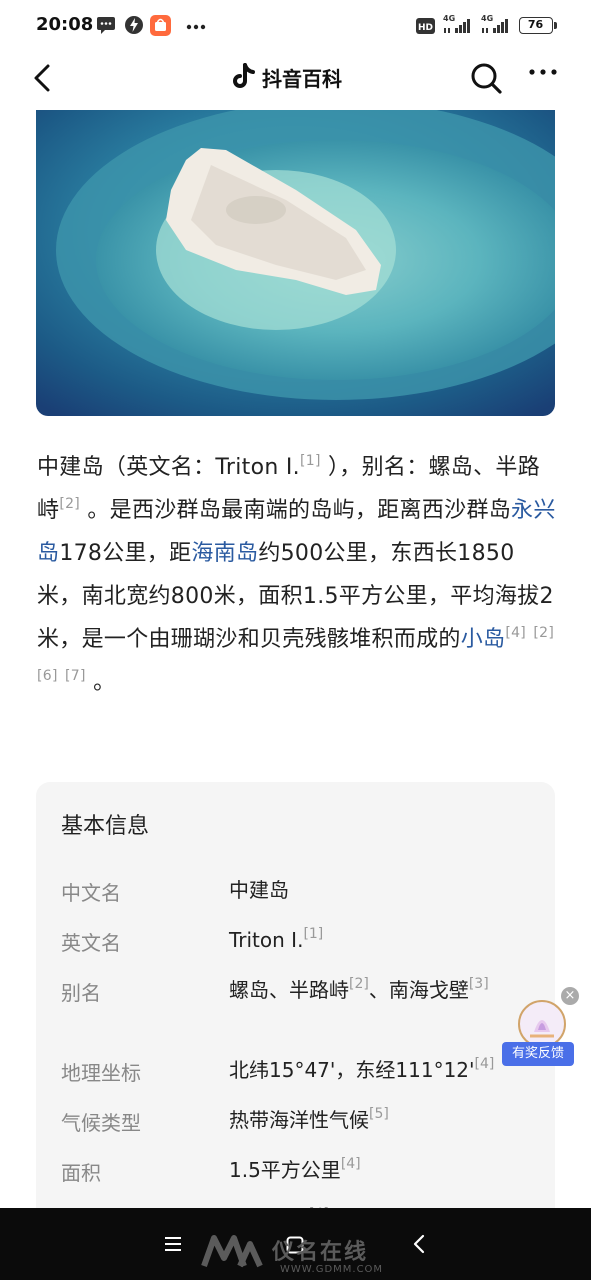 This screenshot has height=1280, width=591. What do you see at coordinates (486, 78) in the screenshot?
I see `search-icon` at bounding box center [486, 78].